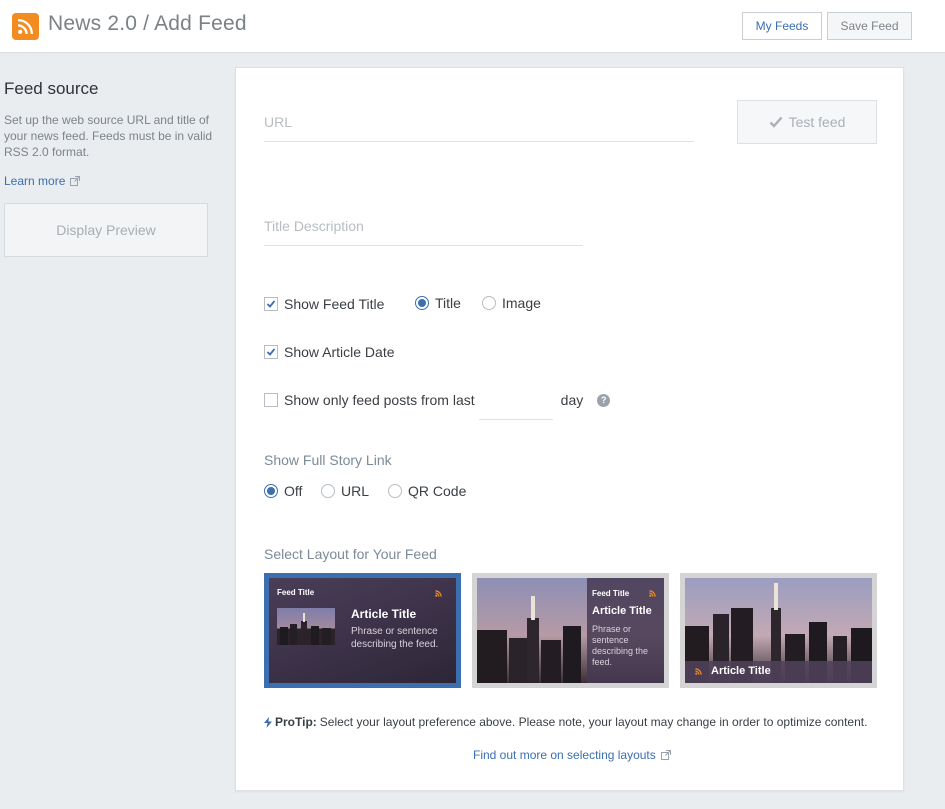 This screenshot has width=945, height=809. What do you see at coordinates (328, 491) in the screenshot?
I see `full-story-radio-url` at bounding box center [328, 491].